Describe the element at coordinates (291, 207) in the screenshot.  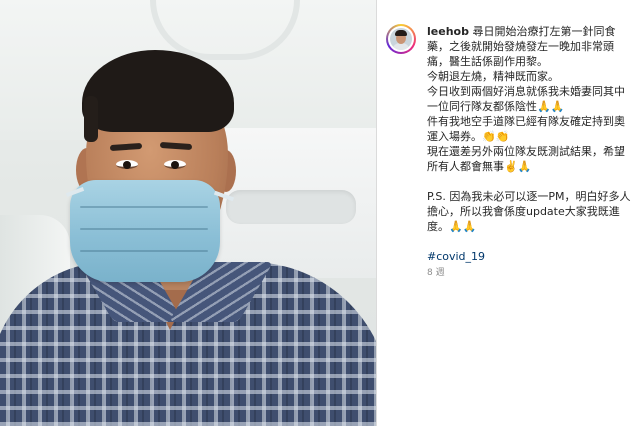
I see `photo-bed-slot` at that location.